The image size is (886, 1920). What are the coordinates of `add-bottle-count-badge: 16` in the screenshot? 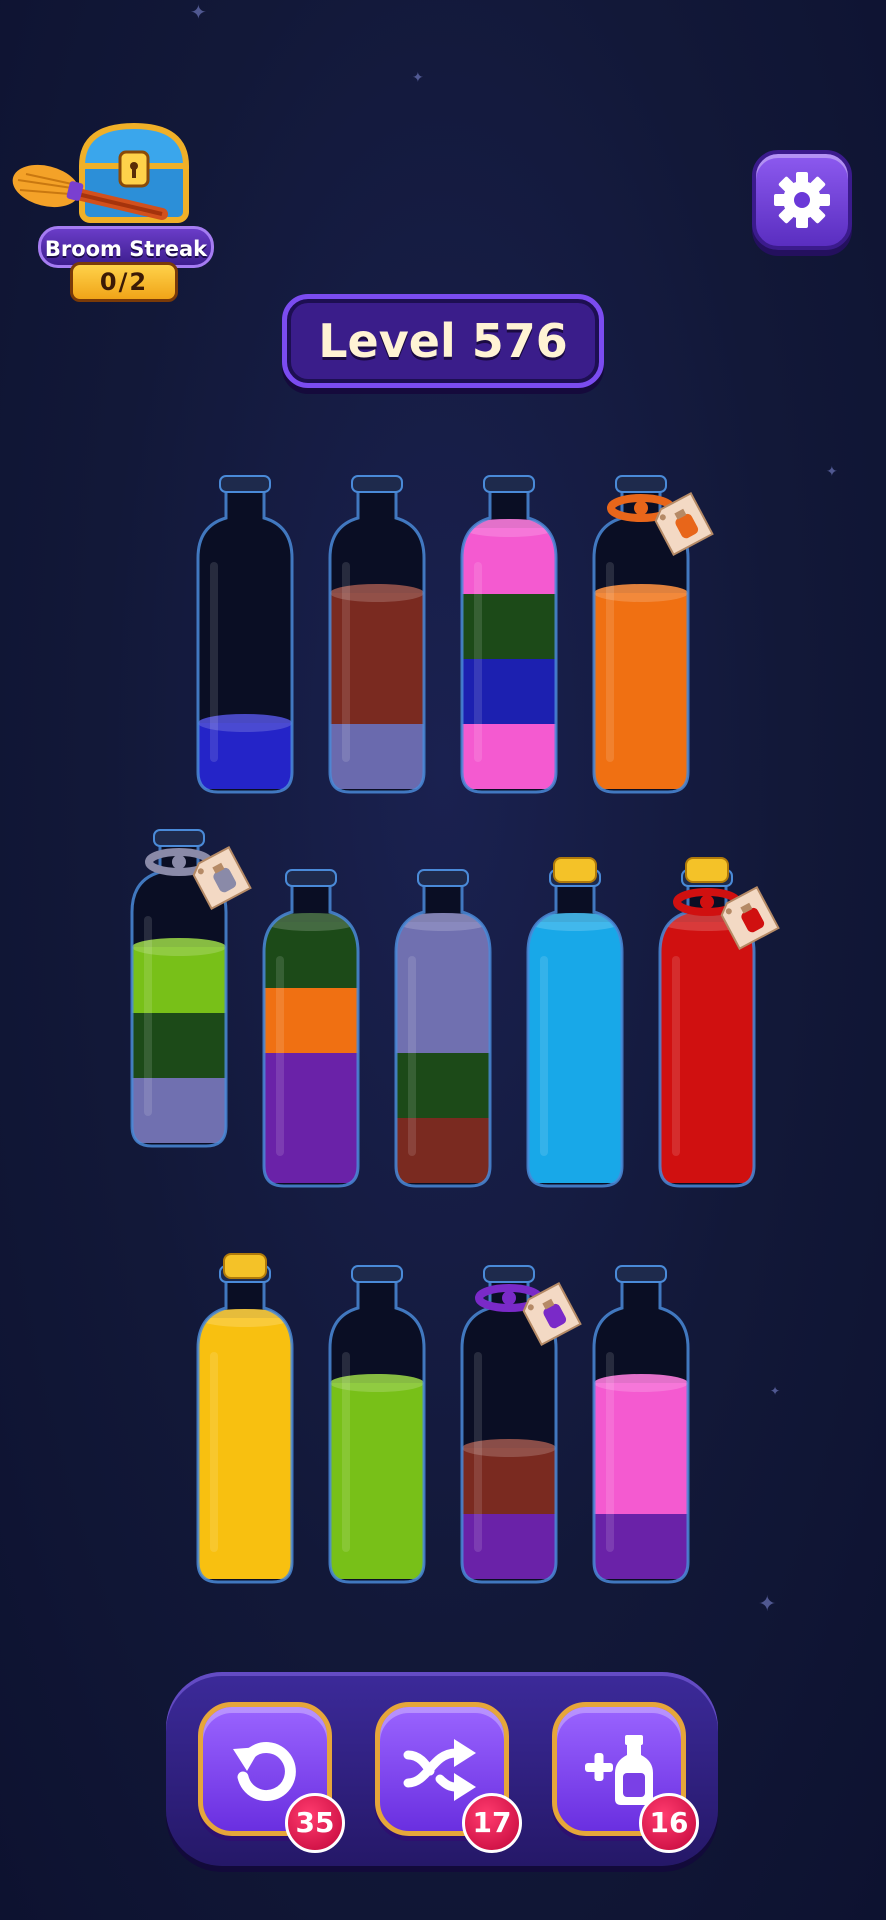 It's located at (669, 1823).